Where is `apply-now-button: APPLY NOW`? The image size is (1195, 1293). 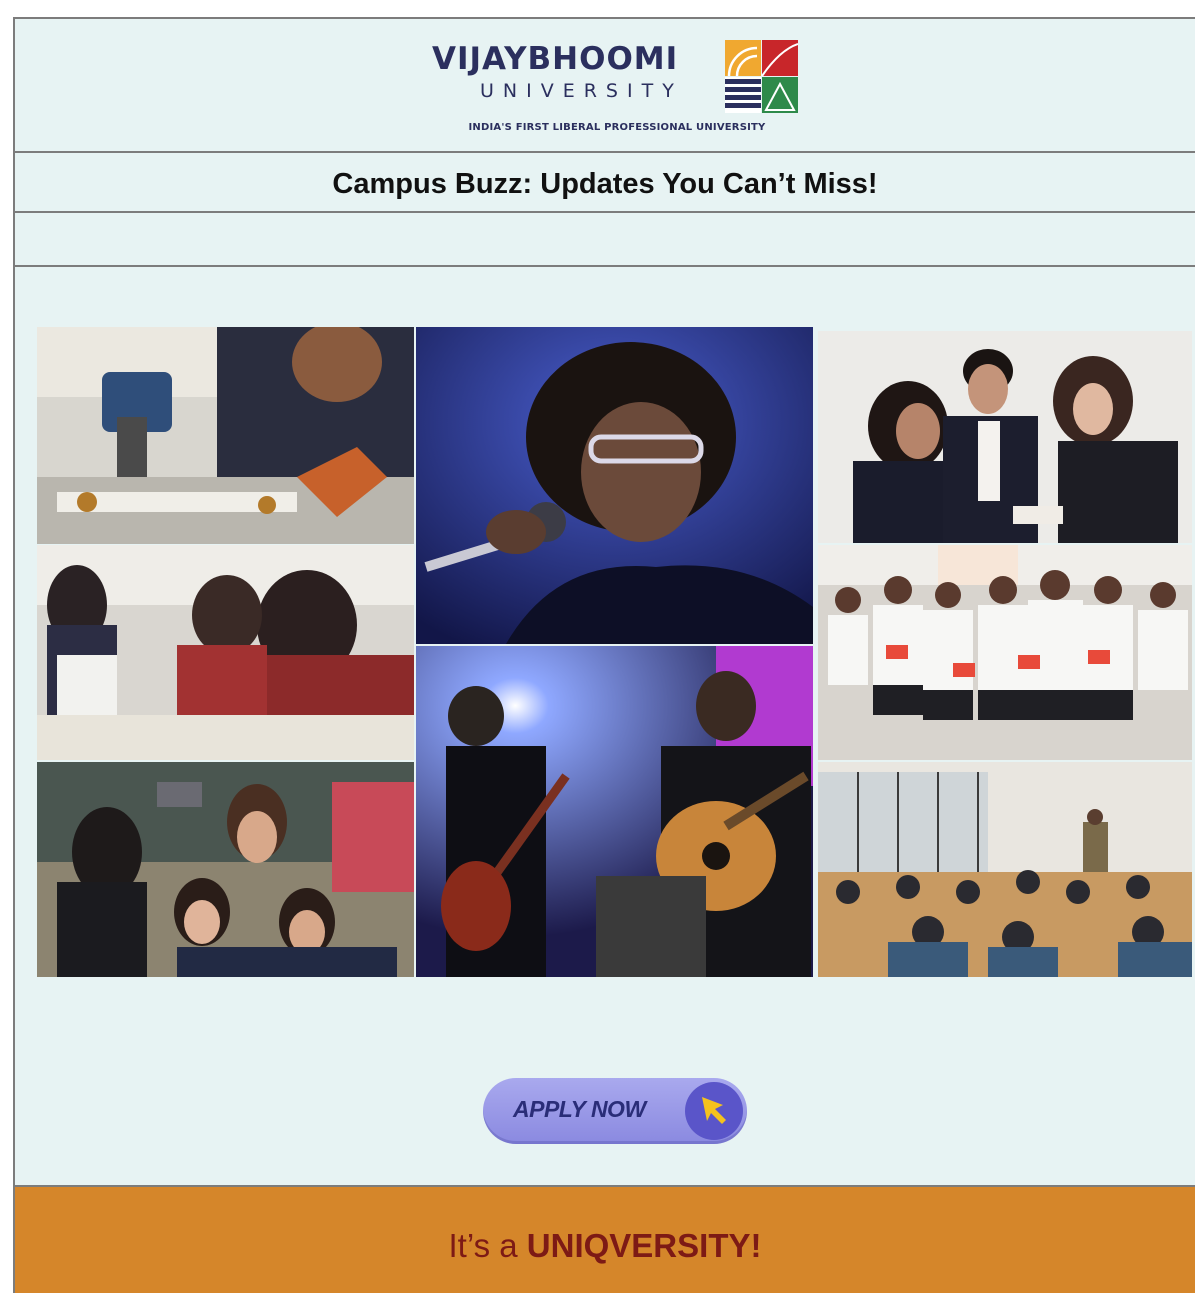 apply-now-button: APPLY NOW is located at coordinates (615, 1111).